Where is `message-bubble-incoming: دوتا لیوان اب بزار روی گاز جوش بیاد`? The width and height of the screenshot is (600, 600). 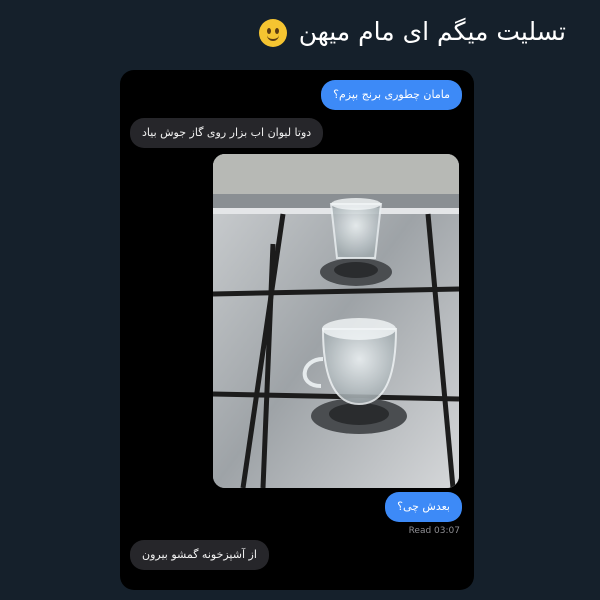 message-bubble-incoming: دوتا لیوان اب بزار روی گاز جوش بیاد is located at coordinates (227, 133).